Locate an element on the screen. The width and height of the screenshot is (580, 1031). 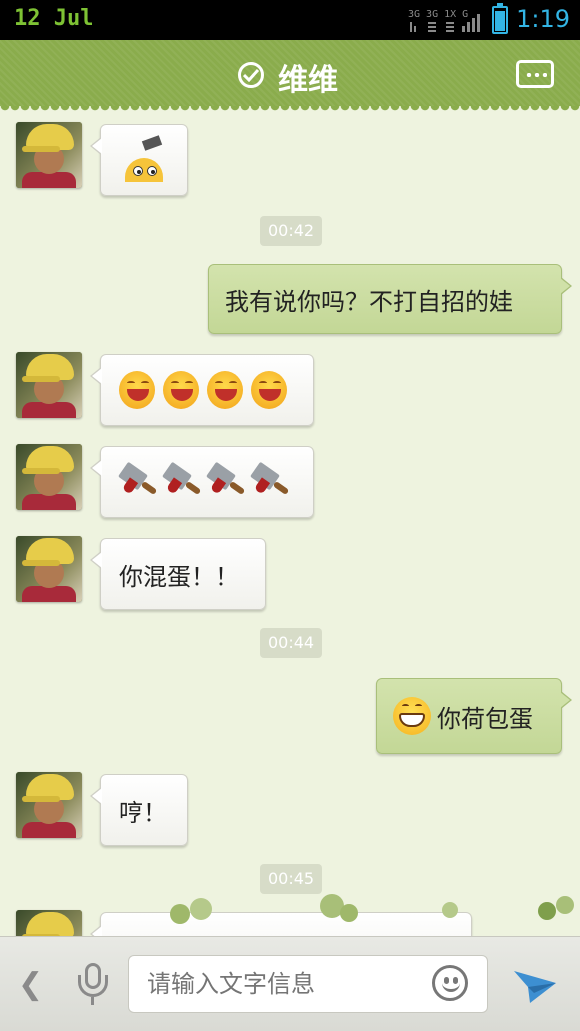
grin-emoji-icon is located at coordinates (412, 716).